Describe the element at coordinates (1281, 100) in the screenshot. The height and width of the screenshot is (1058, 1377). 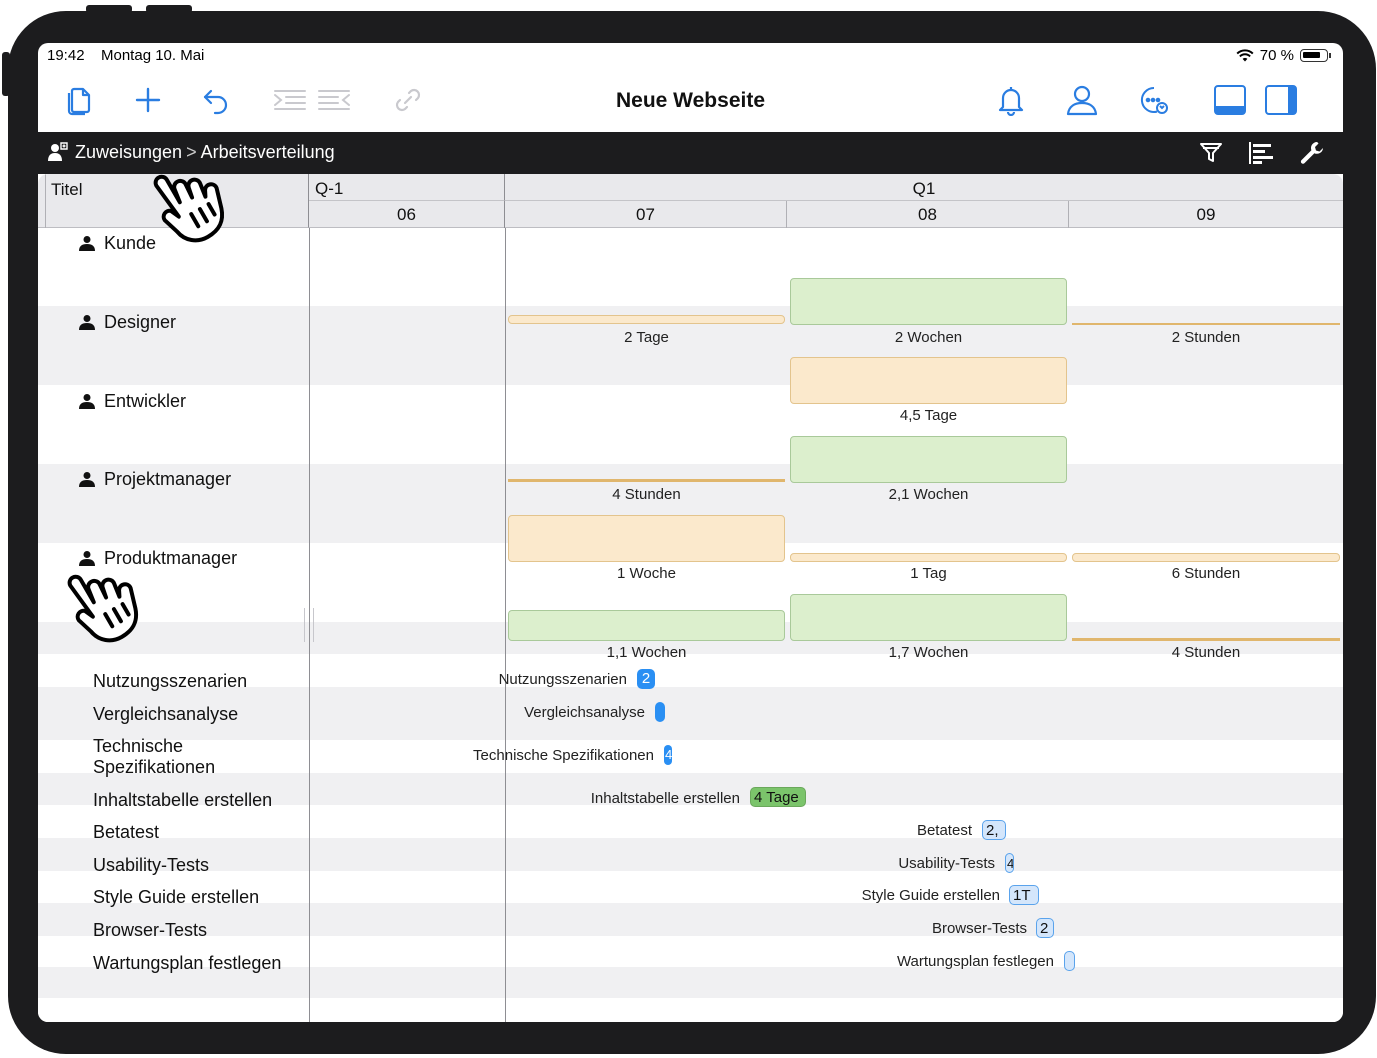
I see `side-panel-icon` at that location.